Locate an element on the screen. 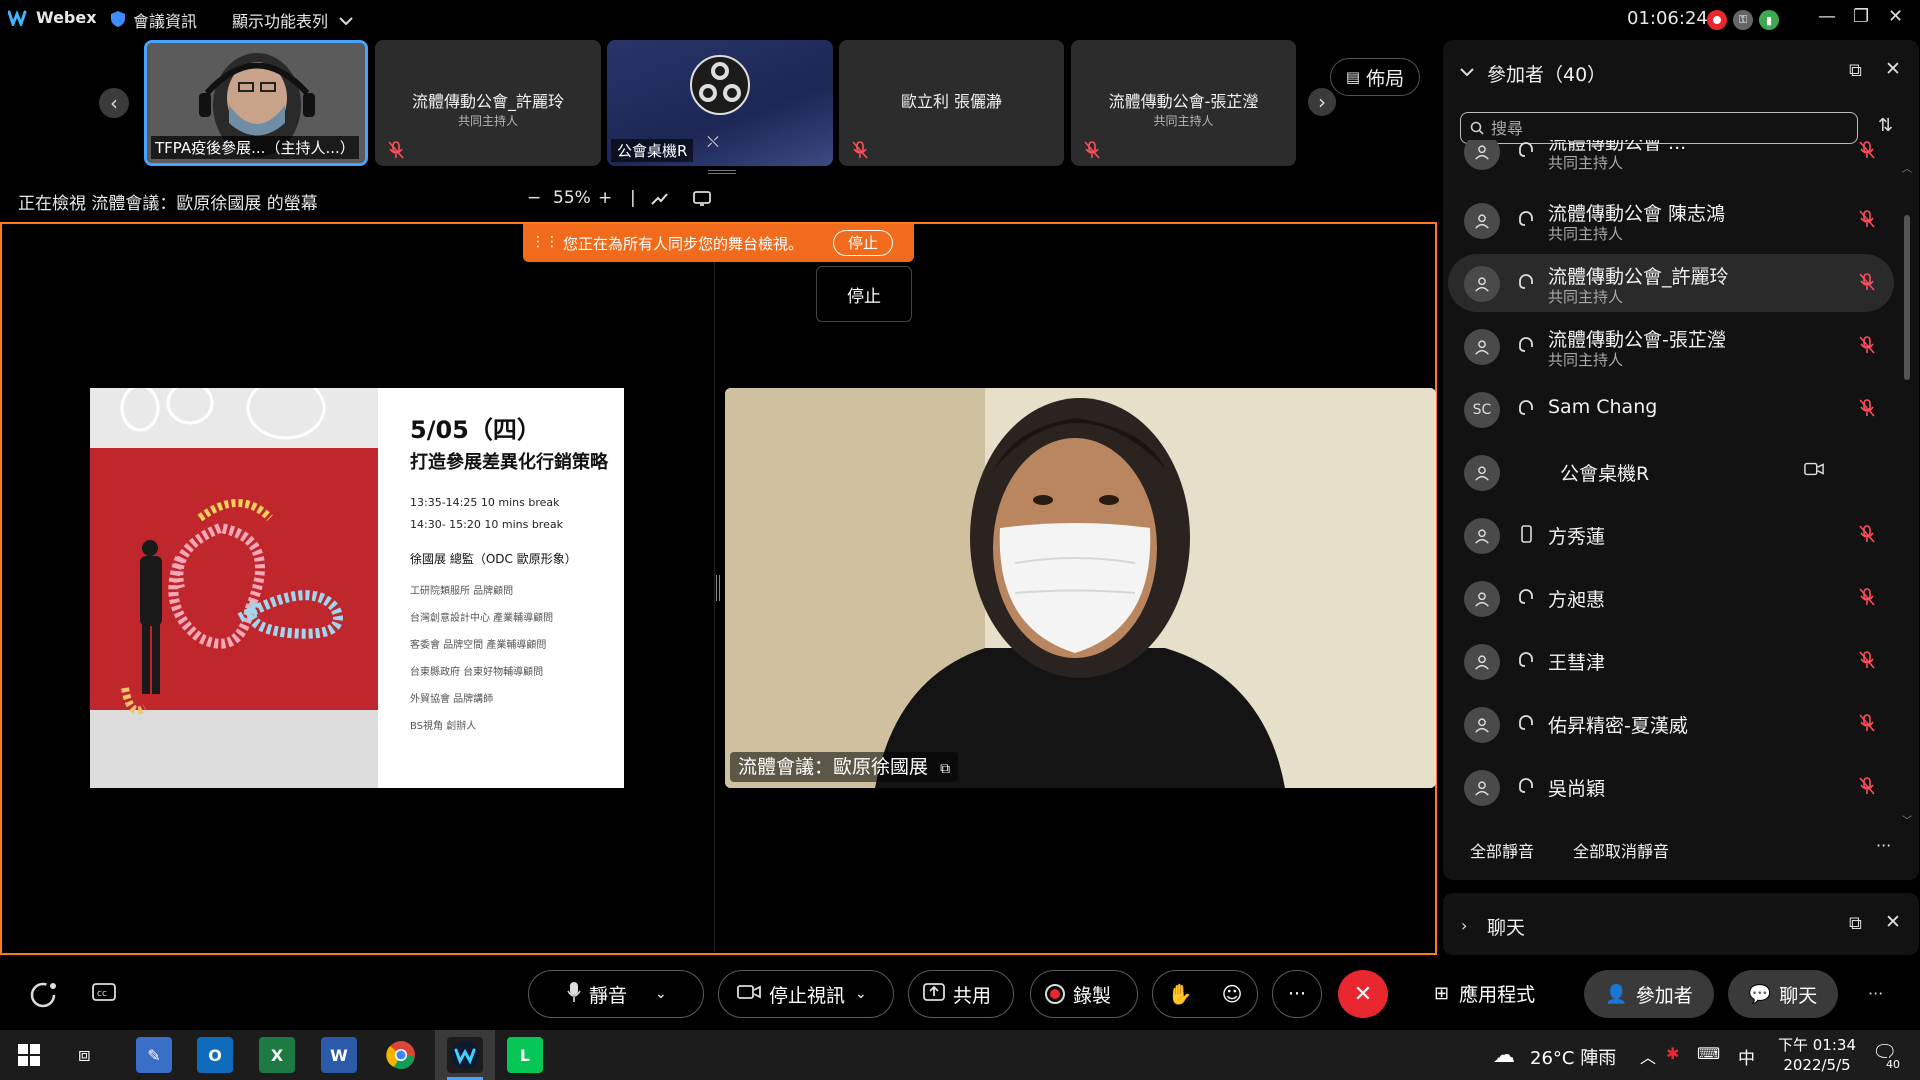  connection-indicator-icon is located at coordinates (43, 997).